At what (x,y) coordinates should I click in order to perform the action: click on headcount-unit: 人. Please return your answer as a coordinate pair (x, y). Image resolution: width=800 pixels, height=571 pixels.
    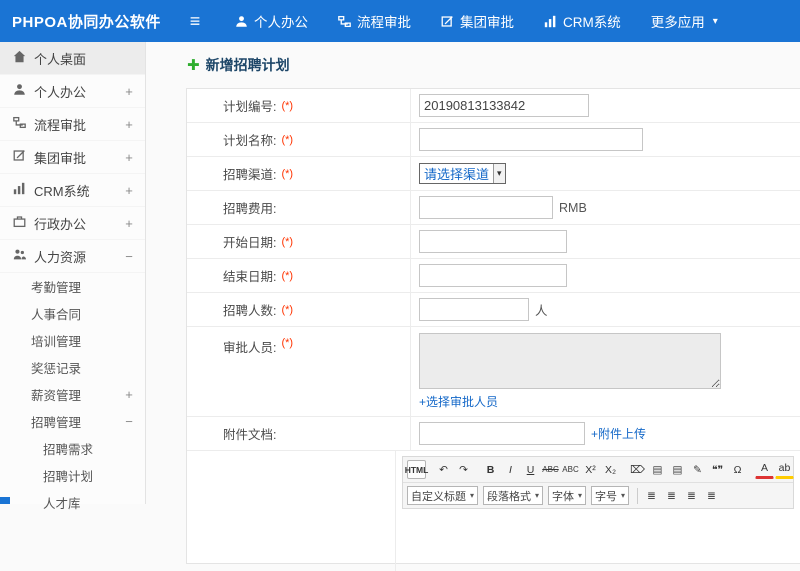
    Looking at the image, I should click on (541, 309).